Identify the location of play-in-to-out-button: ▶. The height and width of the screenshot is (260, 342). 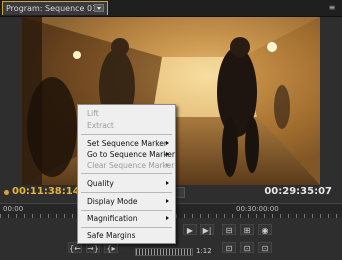
(190, 229).